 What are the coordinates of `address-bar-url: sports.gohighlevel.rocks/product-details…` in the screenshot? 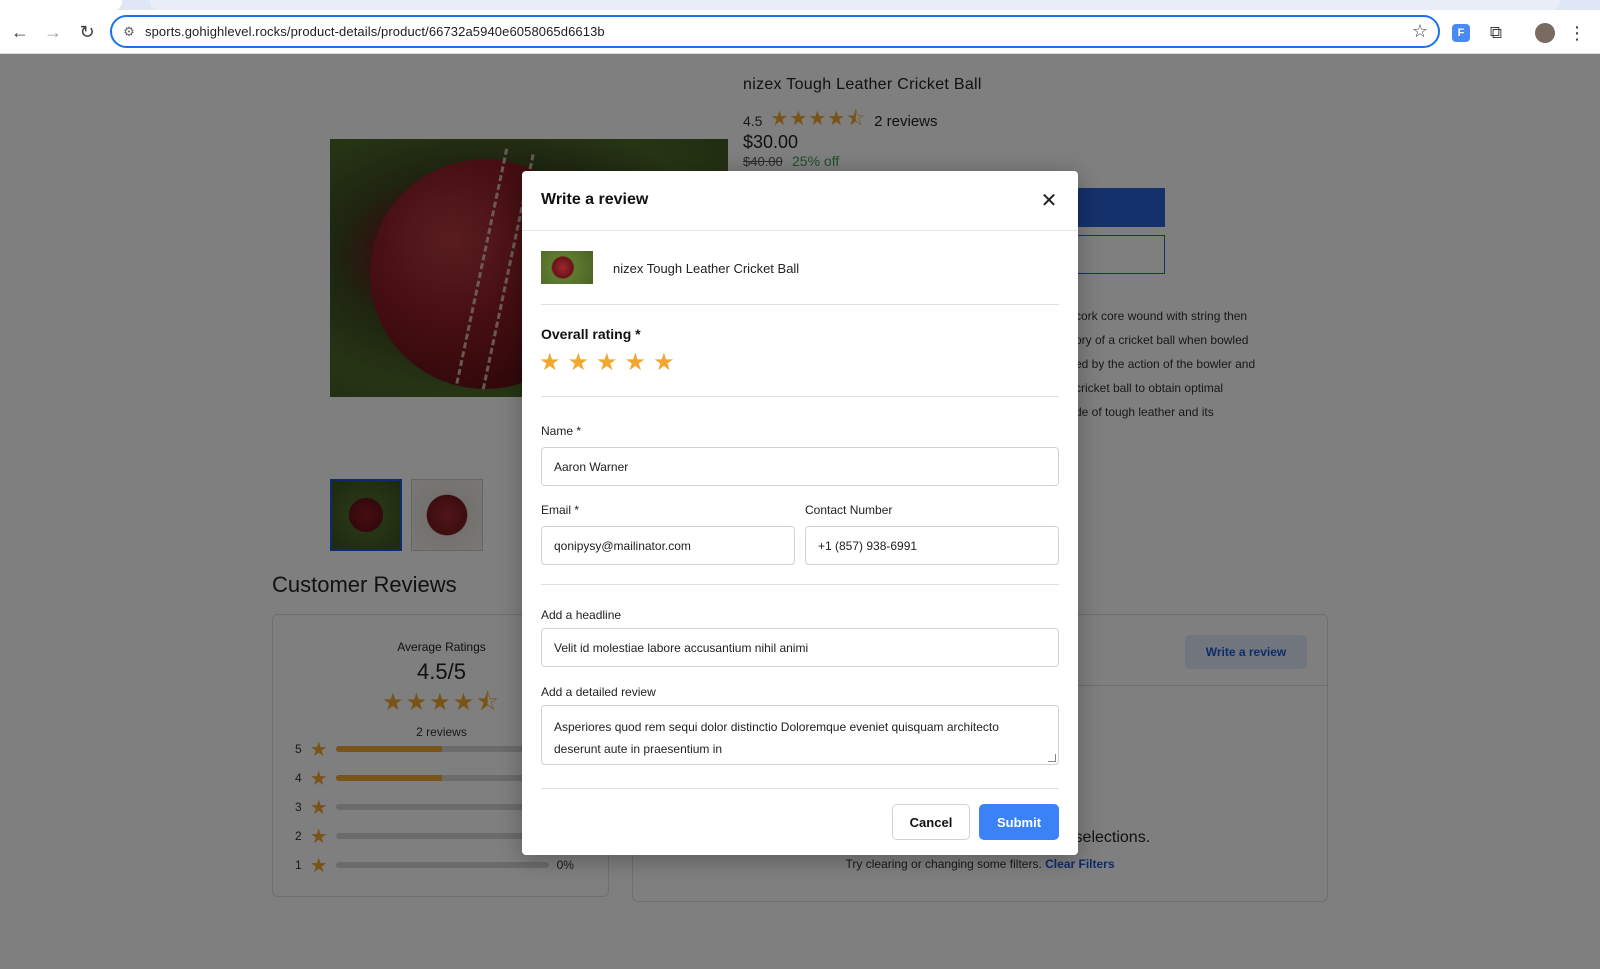 It's located at (375, 31).